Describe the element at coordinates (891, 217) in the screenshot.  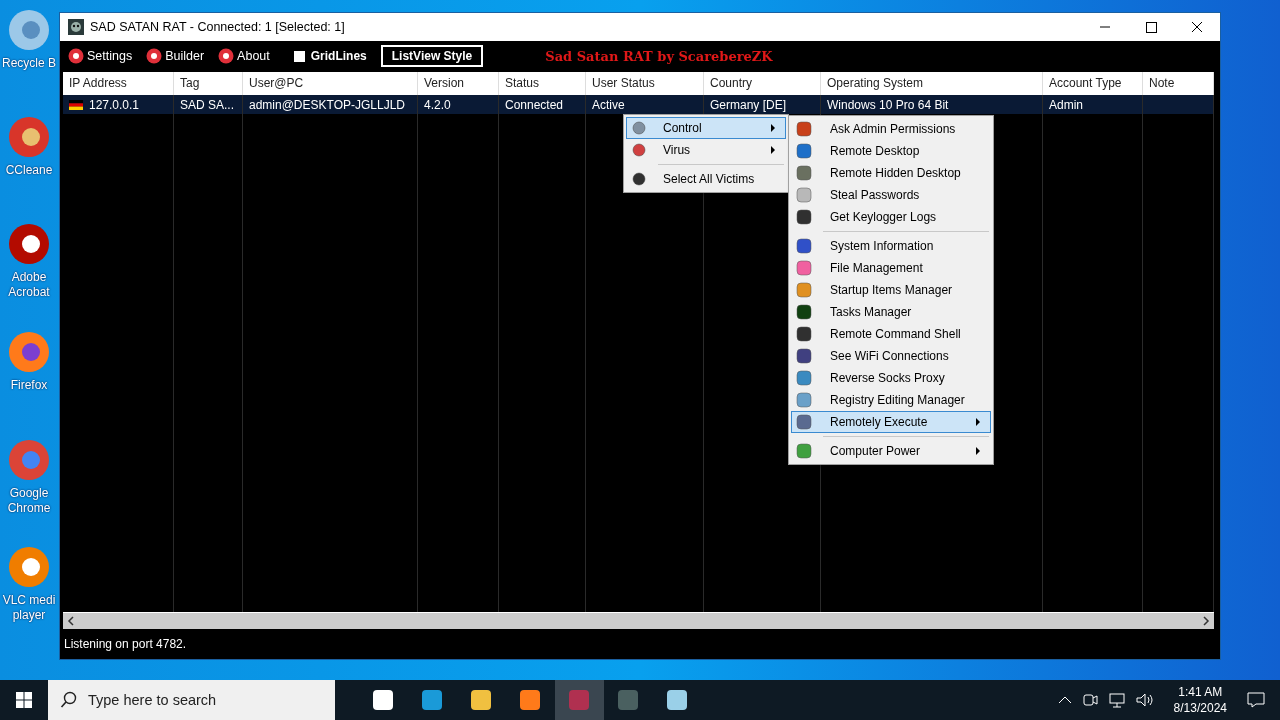
I see `menu-item: Get Keylogger Logs` at that location.